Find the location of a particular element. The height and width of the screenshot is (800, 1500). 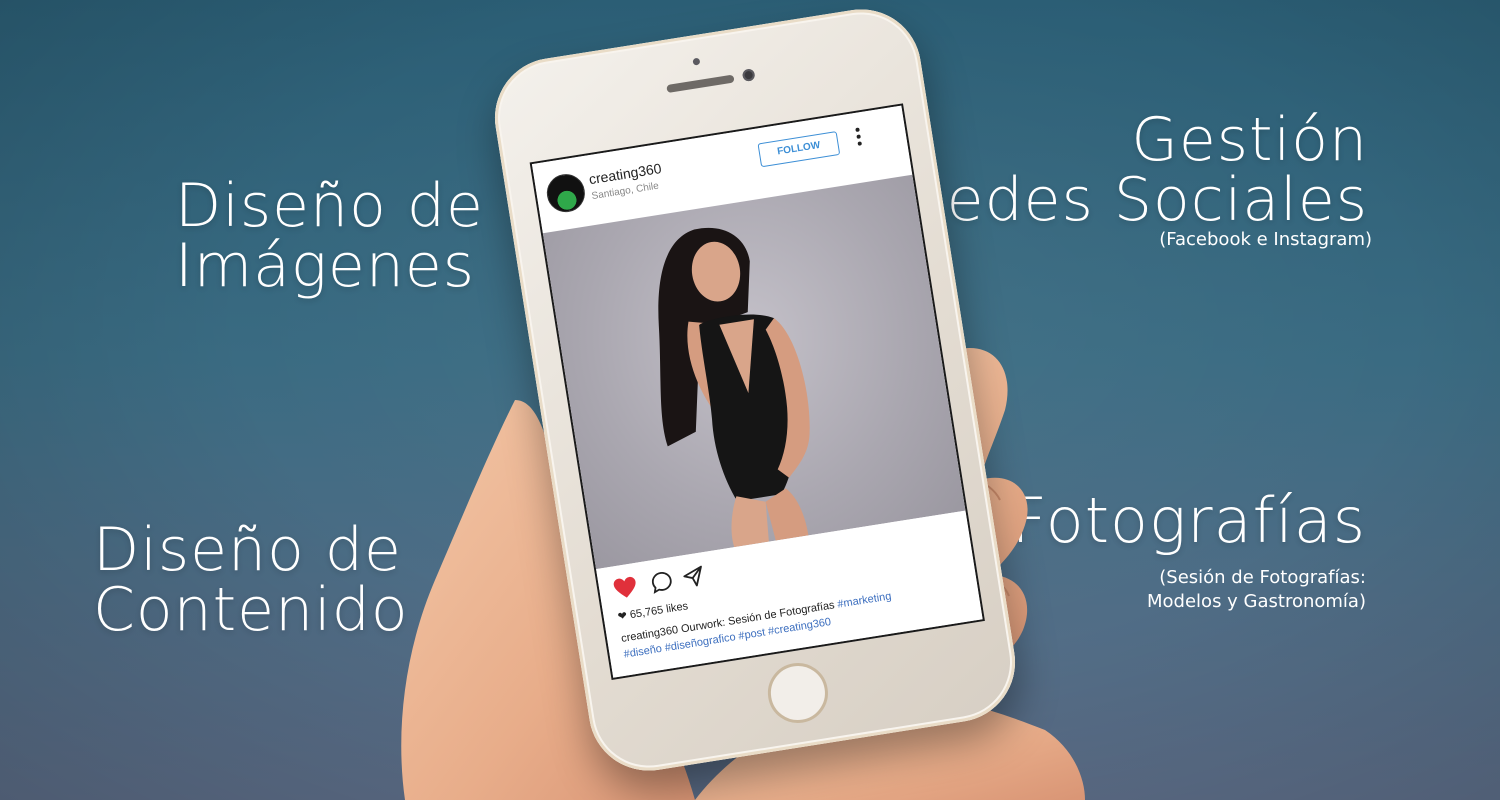

phone-speaker is located at coordinates (700, 84).